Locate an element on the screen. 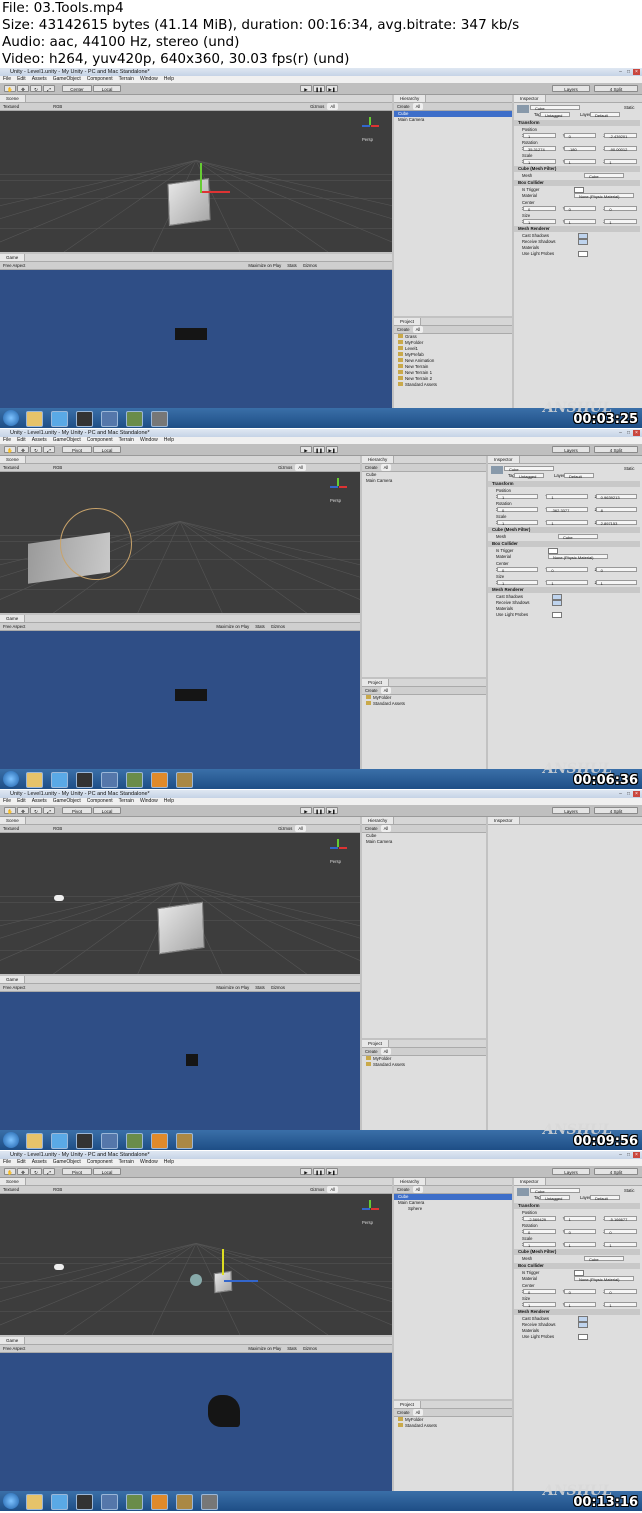  receive-shadows-checkbox is located at coordinates (557, 603).